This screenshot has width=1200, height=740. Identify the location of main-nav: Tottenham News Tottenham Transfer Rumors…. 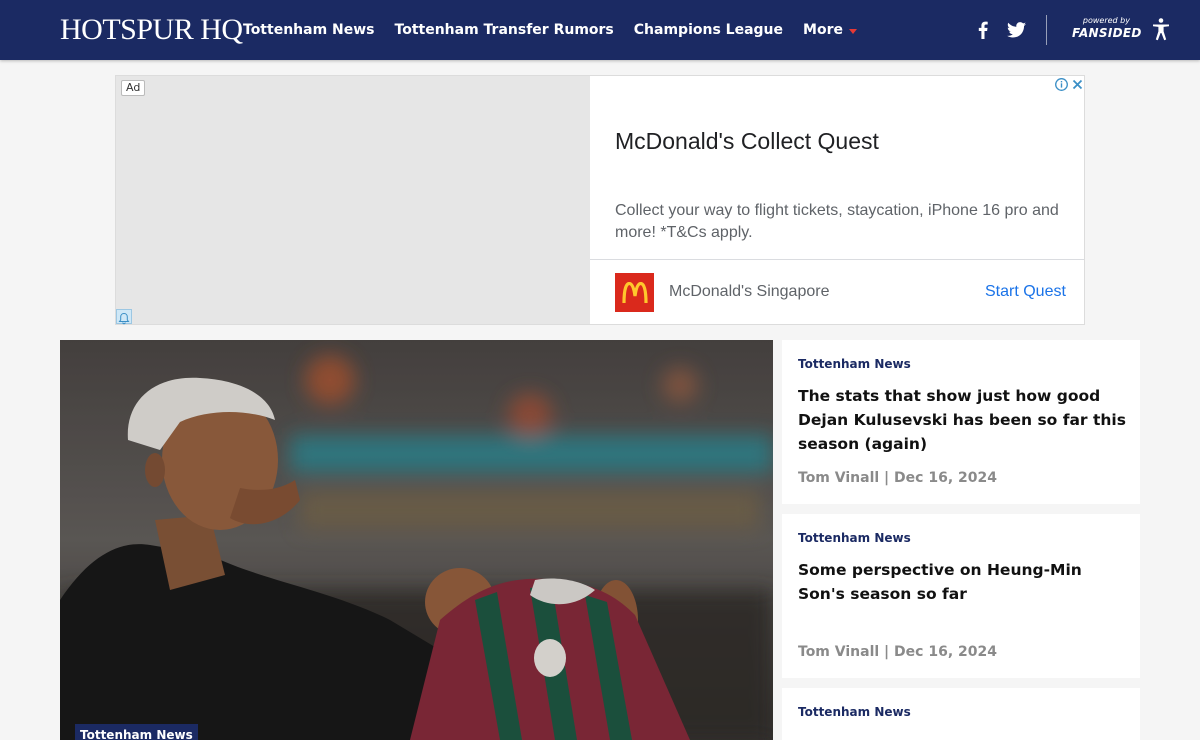
(560, 30).